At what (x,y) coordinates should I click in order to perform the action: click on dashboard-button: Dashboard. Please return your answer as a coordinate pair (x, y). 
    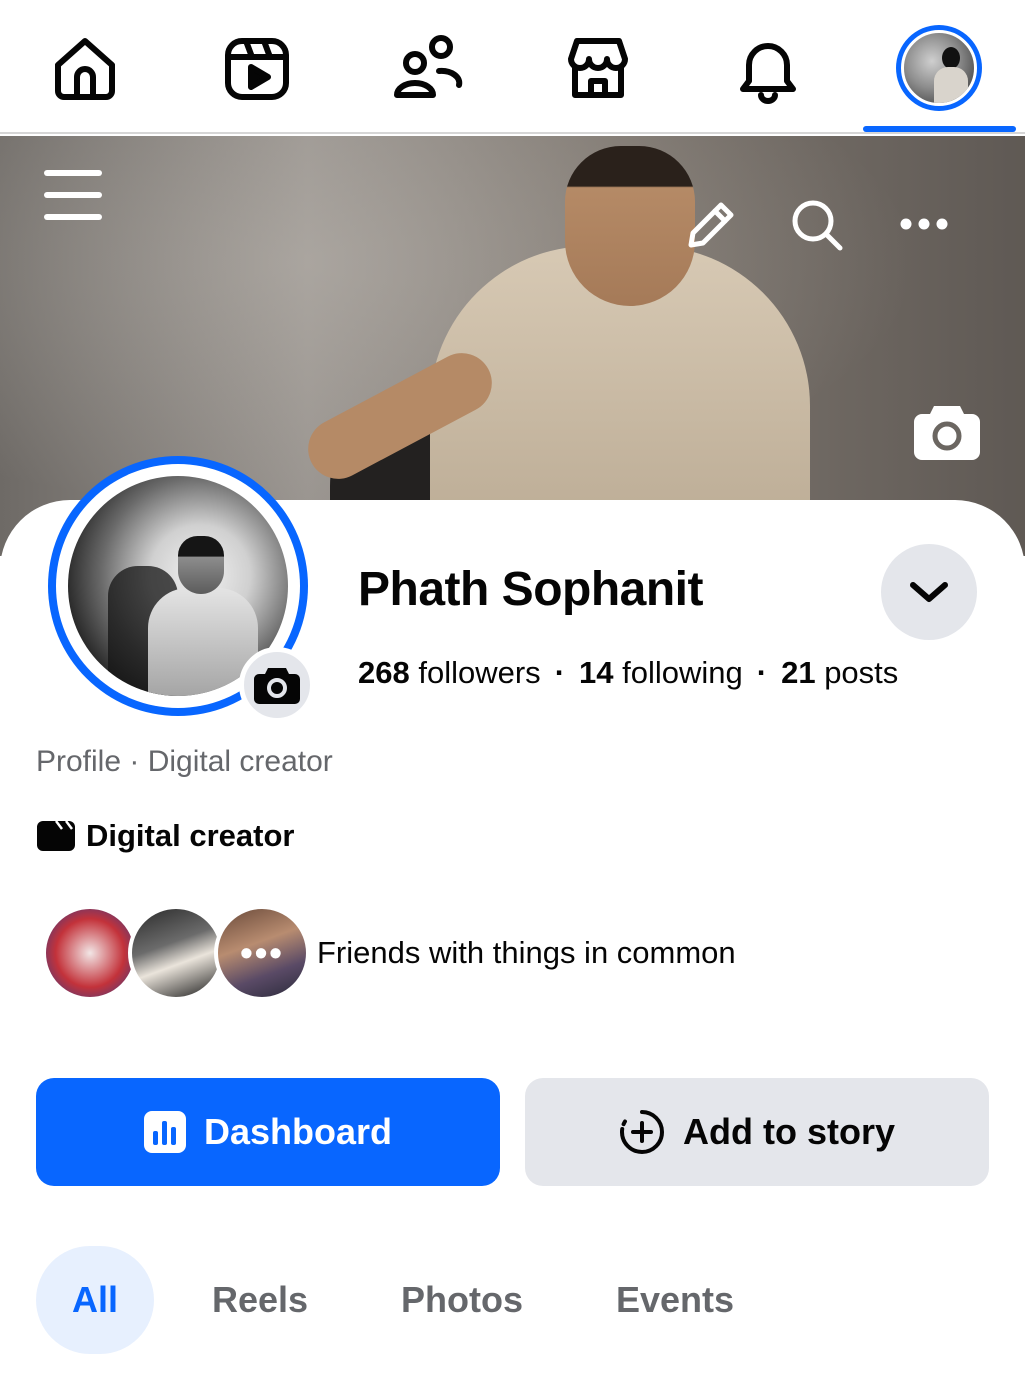
    Looking at the image, I should click on (268, 1132).